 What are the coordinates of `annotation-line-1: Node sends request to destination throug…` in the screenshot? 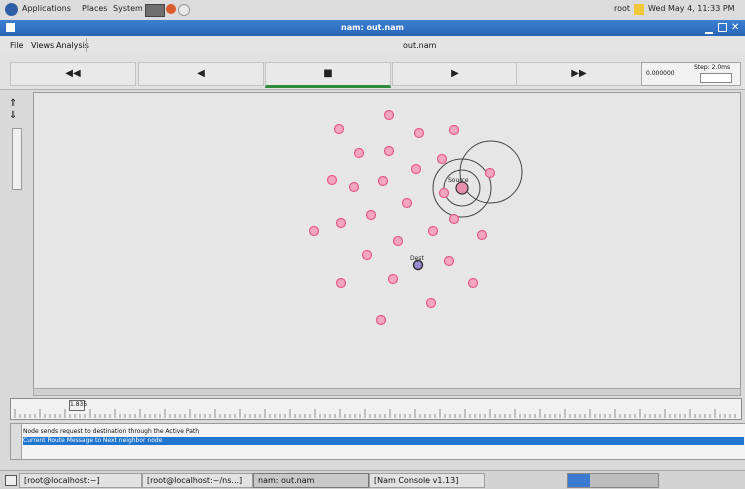 It's located at (111, 431).